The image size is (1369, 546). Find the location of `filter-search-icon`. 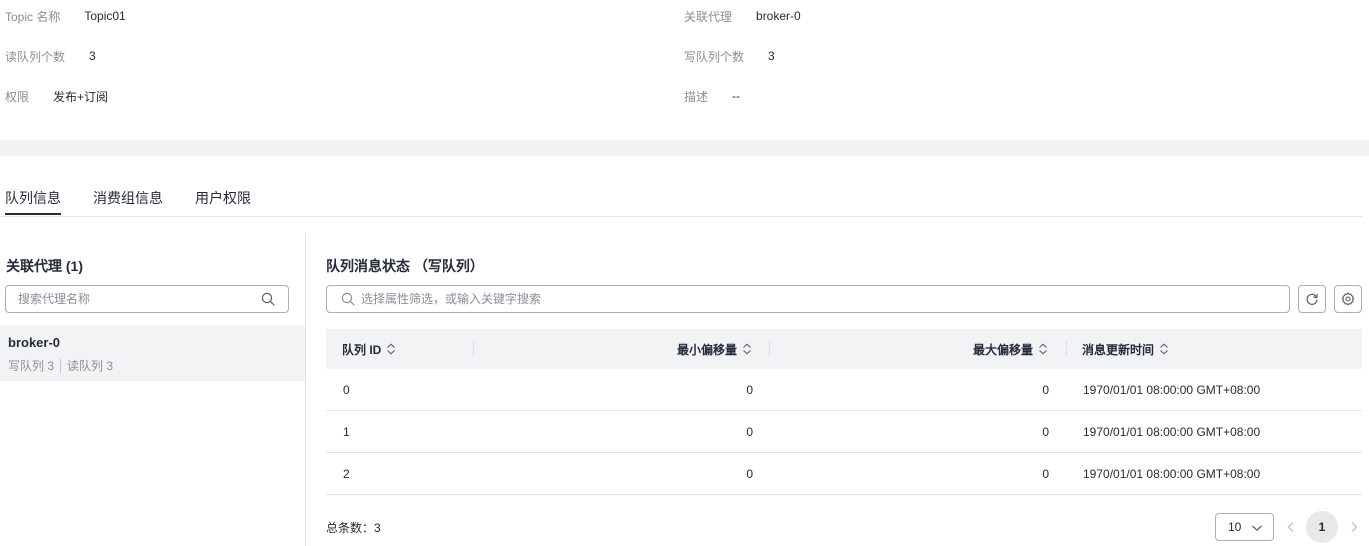

filter-search-icon is located at coordinates (348, 299).